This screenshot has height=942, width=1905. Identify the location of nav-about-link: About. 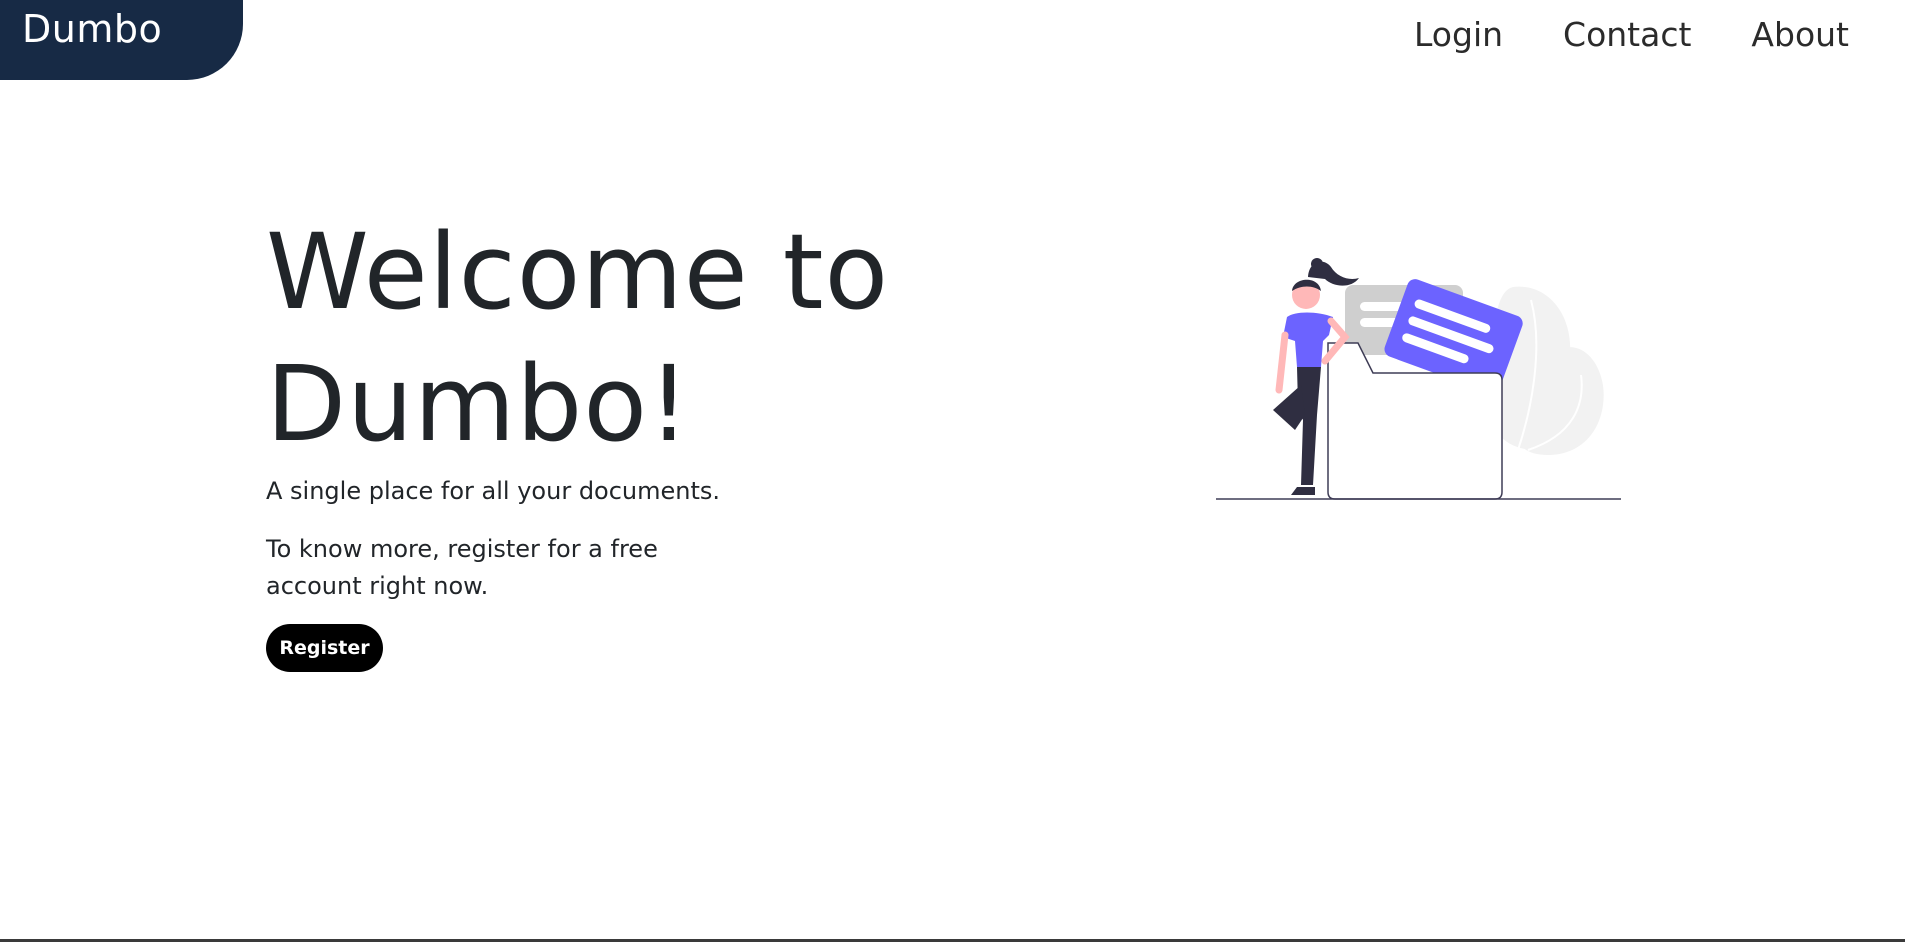
(1800, 35).